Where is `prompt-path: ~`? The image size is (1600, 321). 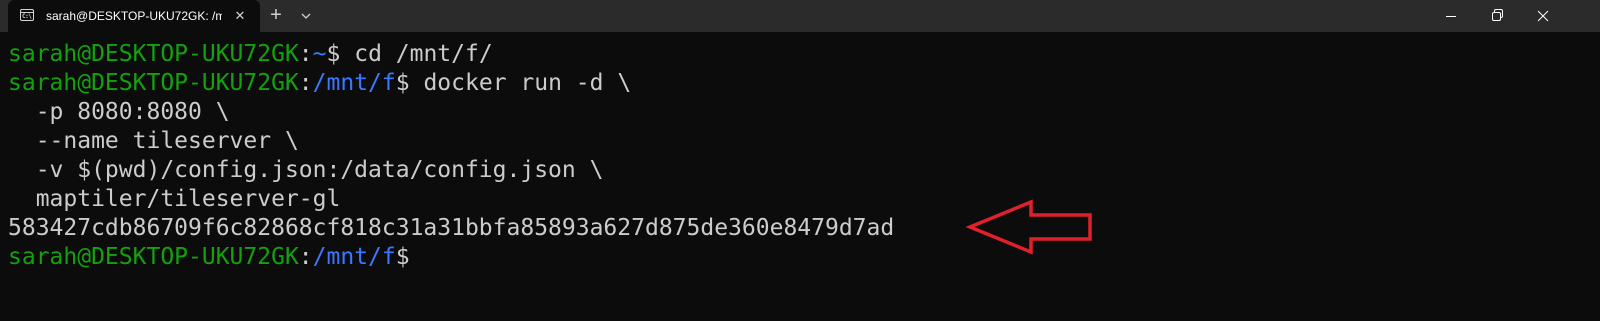
prompt-path: ~ is located at coordinates (319, 54).